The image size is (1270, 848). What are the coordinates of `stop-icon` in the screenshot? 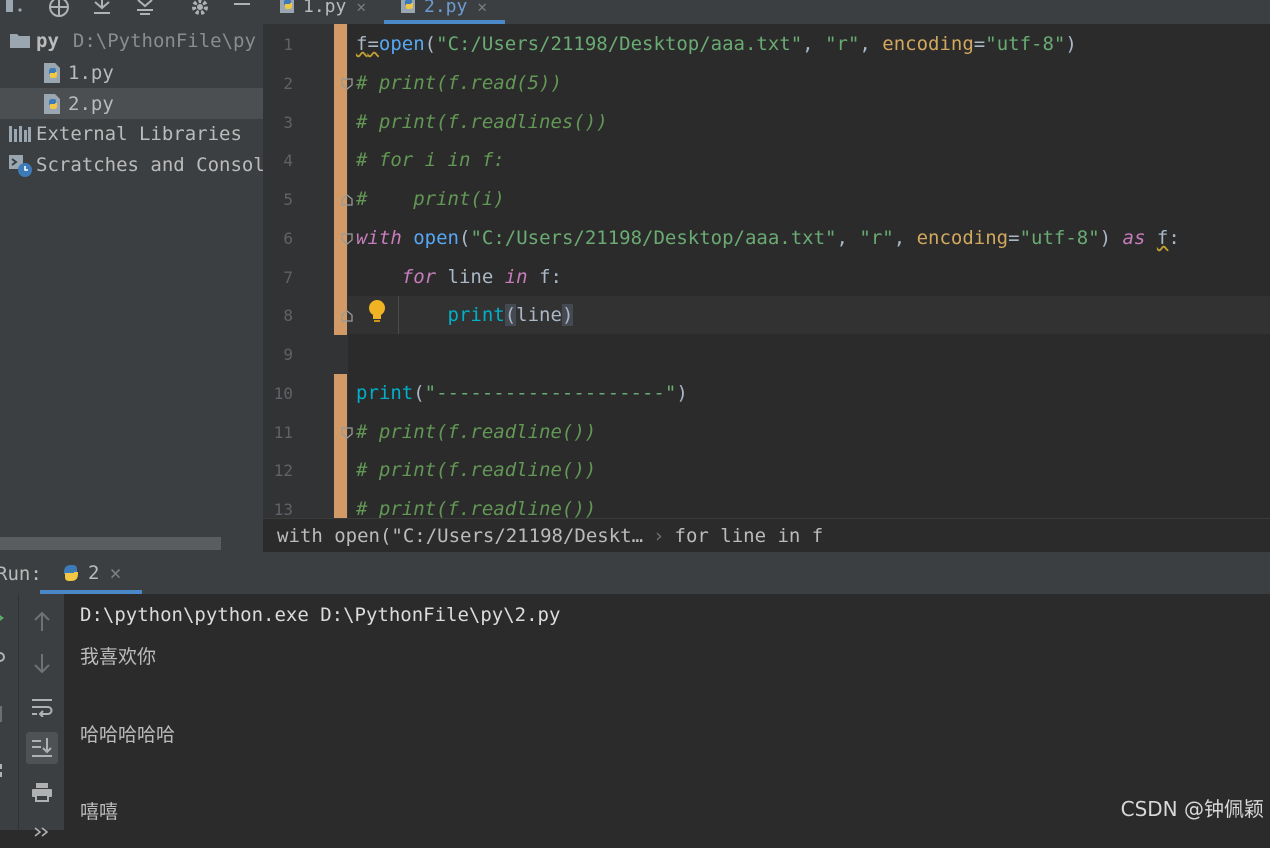 It's located at (2, 714).